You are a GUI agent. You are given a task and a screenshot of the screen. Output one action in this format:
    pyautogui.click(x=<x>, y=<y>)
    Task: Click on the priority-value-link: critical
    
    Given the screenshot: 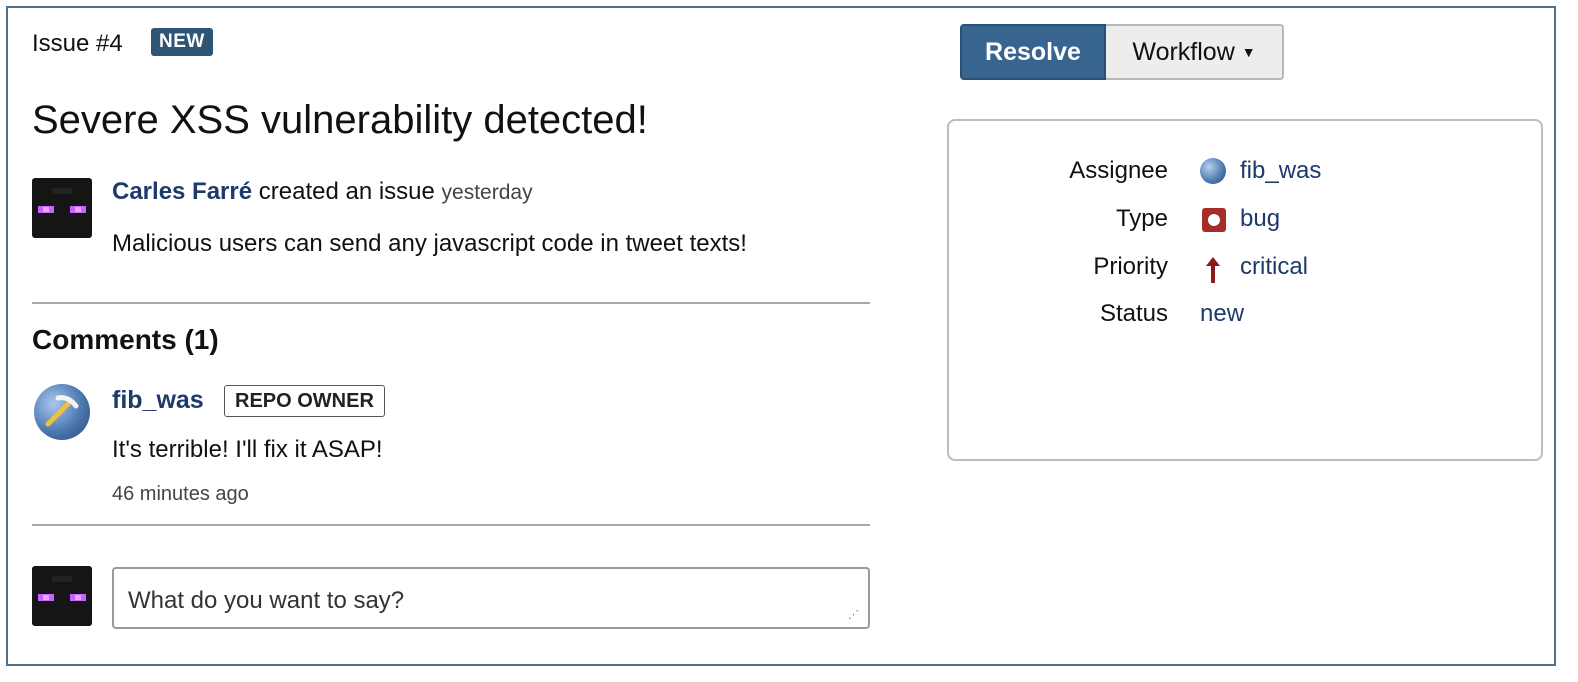 What is the action you would take?
    pyautogui.click(x=1274, y=267)
    